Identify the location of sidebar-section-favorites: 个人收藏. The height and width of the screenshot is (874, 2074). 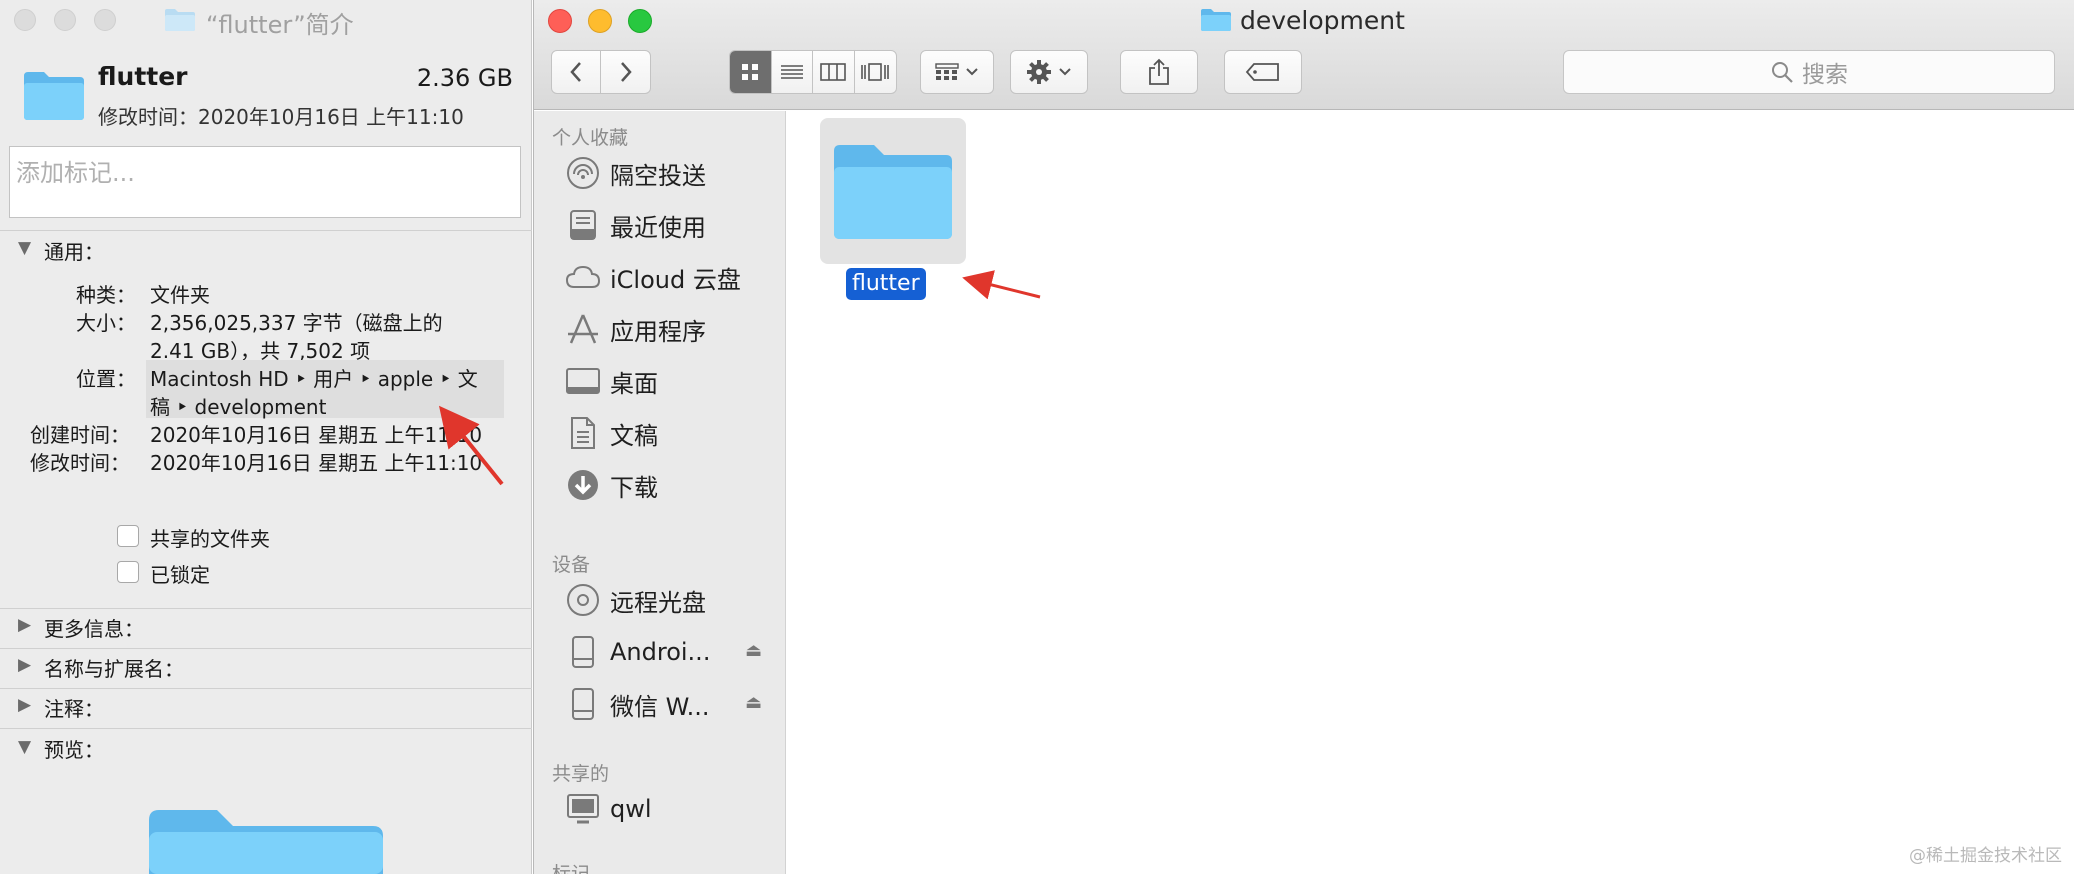
(590, 138).